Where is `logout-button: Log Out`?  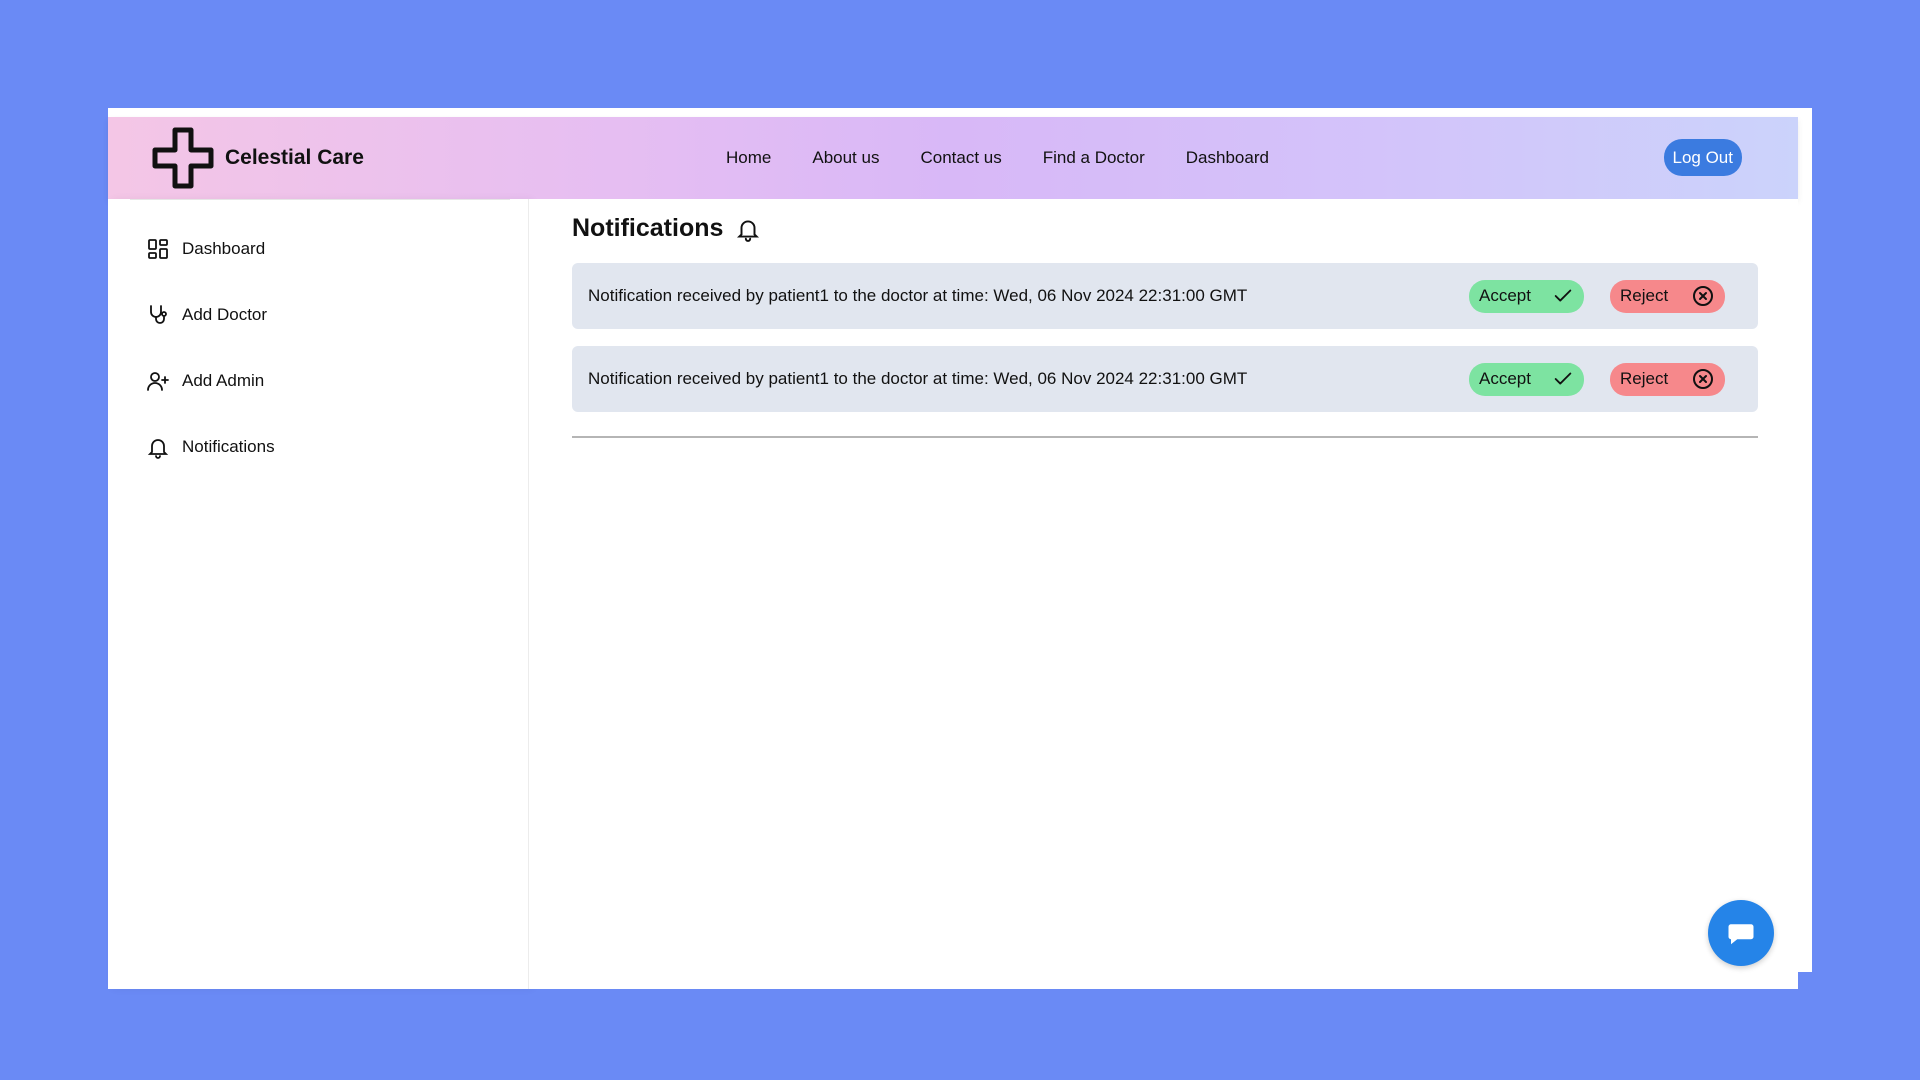
logout-button: Log Out is located at coordinates (1702, 157).